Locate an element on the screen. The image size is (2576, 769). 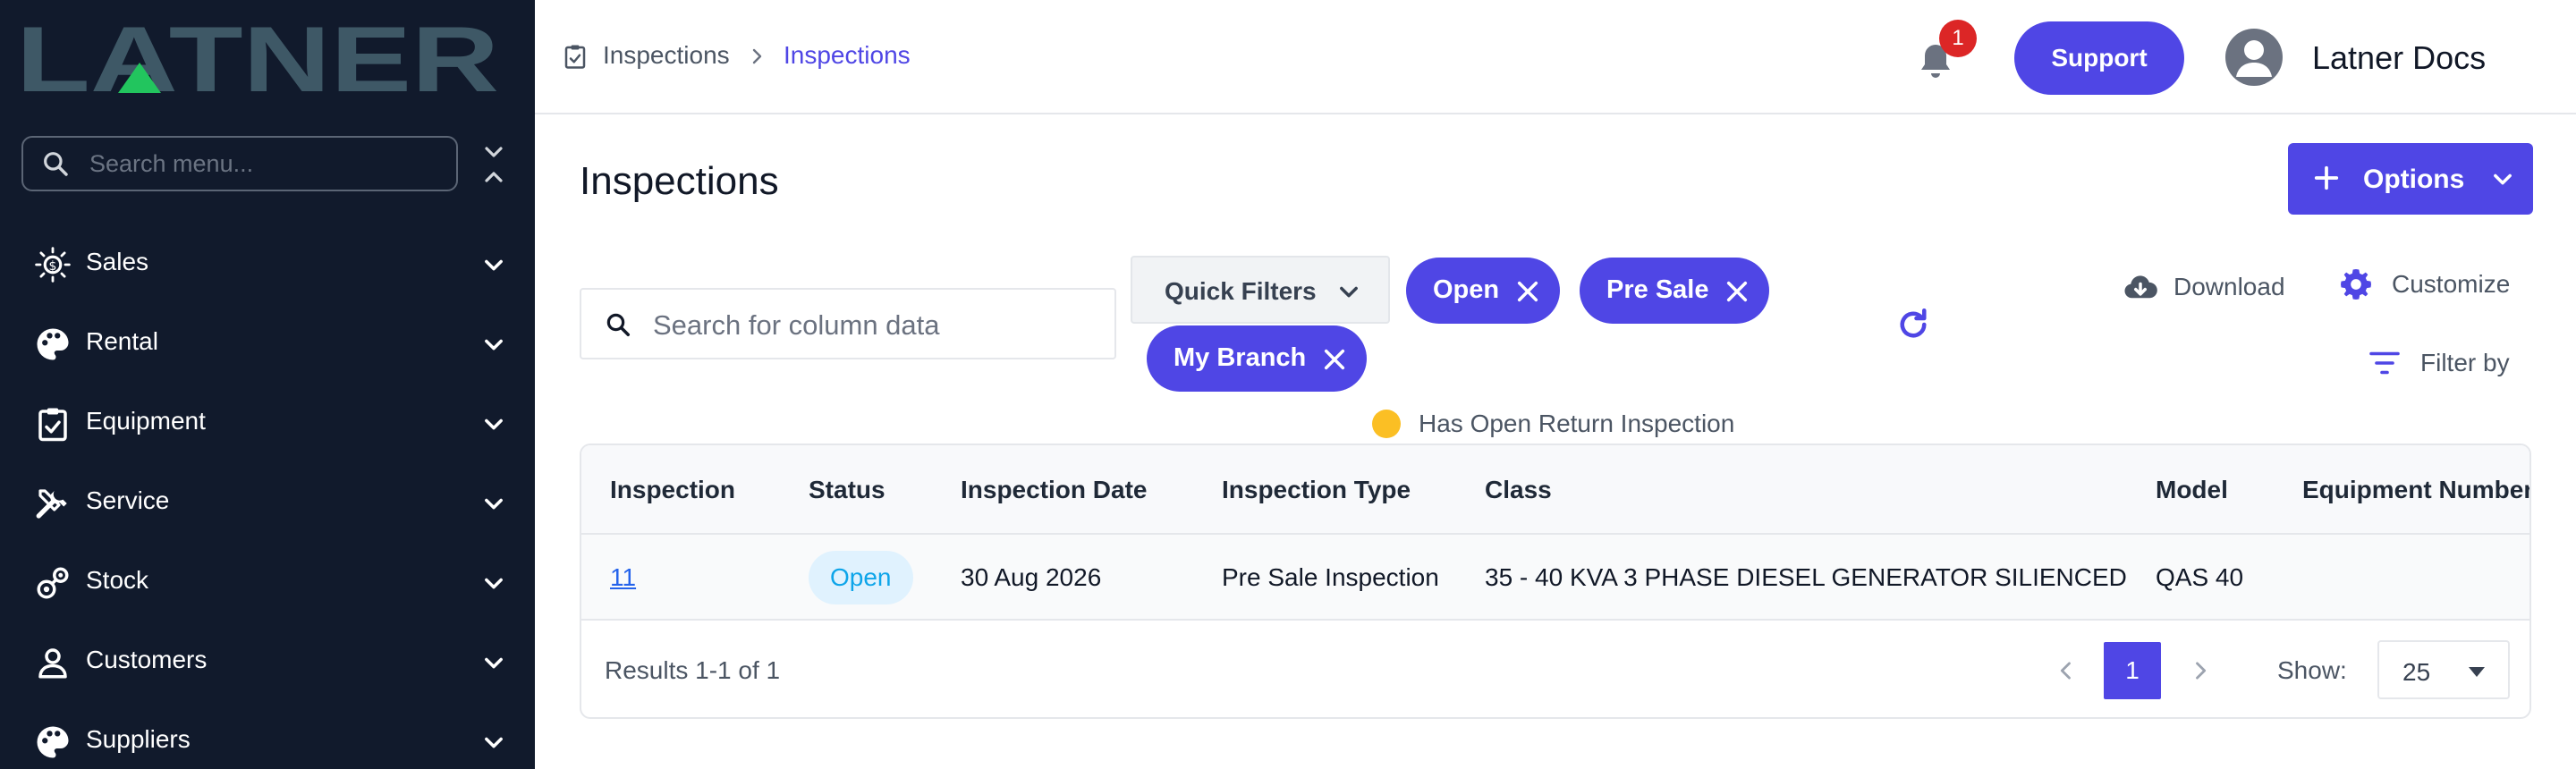
column-header: Class is located at coordinates (1518, 490).